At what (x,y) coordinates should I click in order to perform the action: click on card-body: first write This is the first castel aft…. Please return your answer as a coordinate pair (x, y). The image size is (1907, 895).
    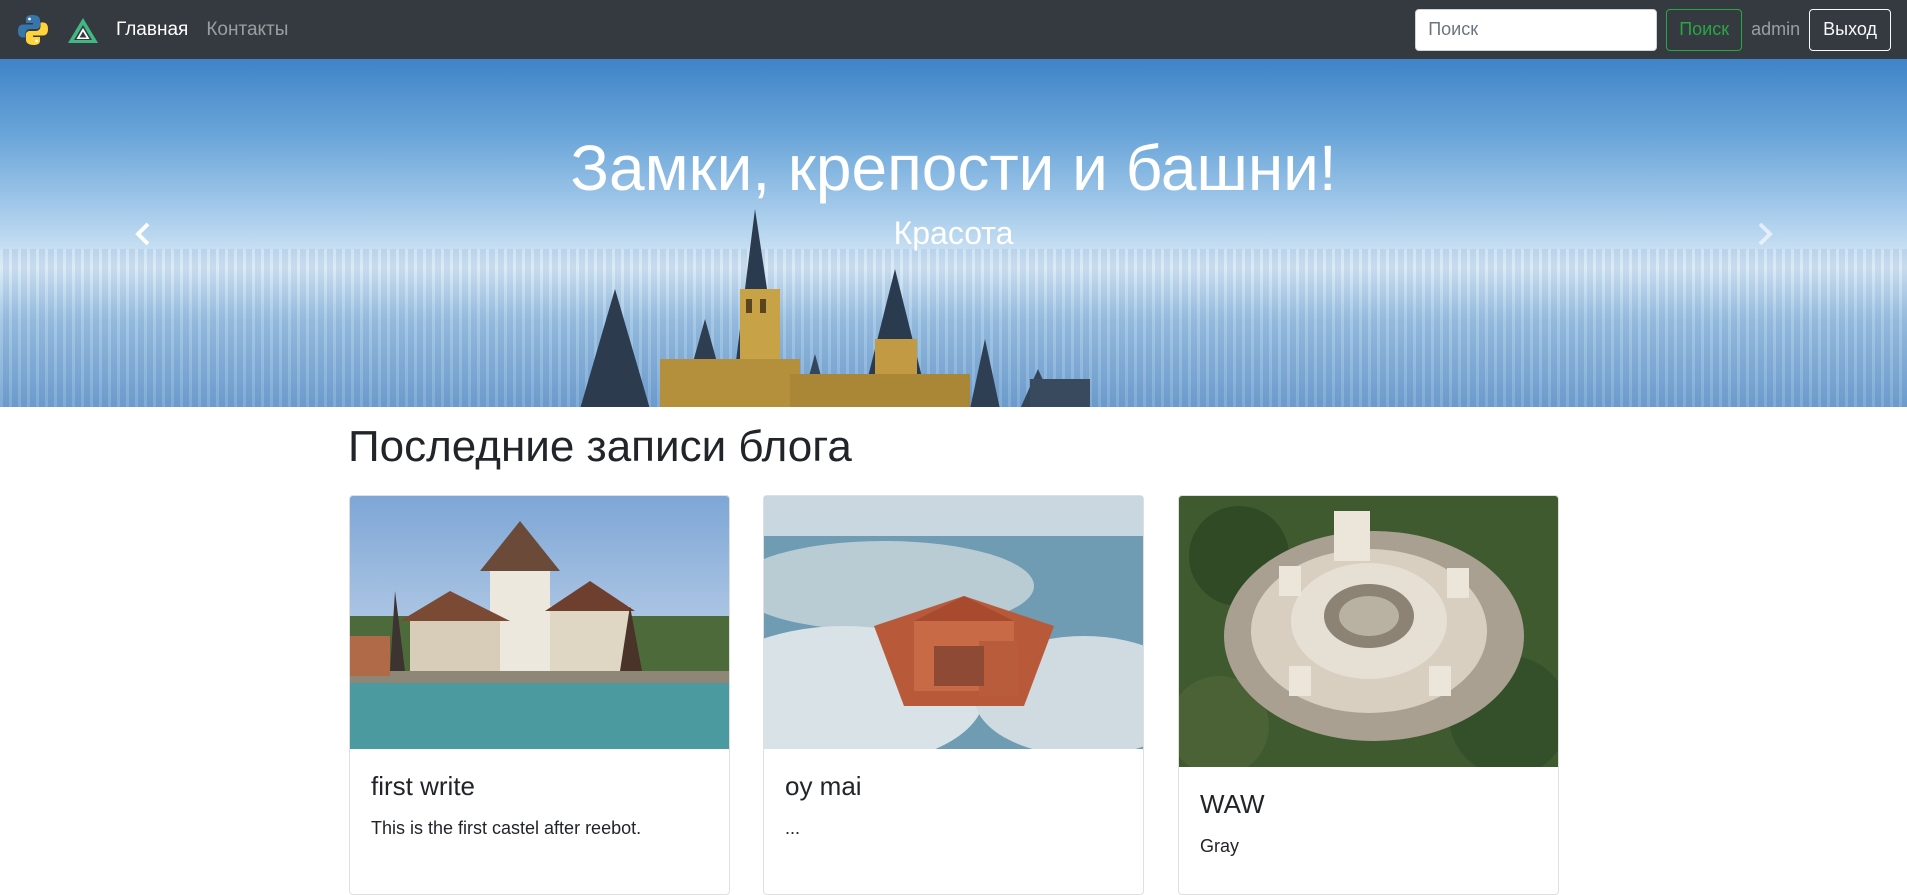
    Looking at the image, I should click on (539, 805).